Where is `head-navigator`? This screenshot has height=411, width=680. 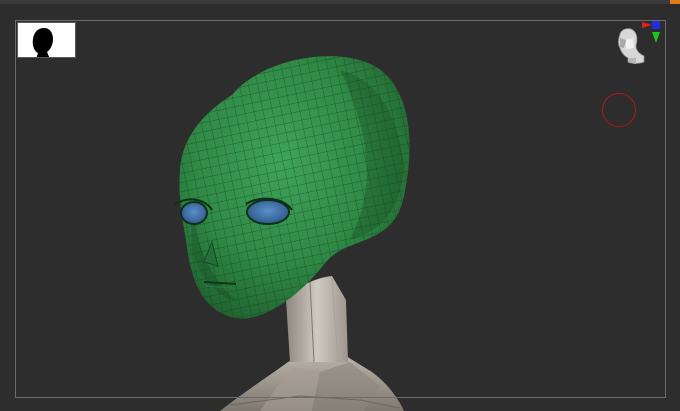 head-navigator is located at coordinates (636, 50).